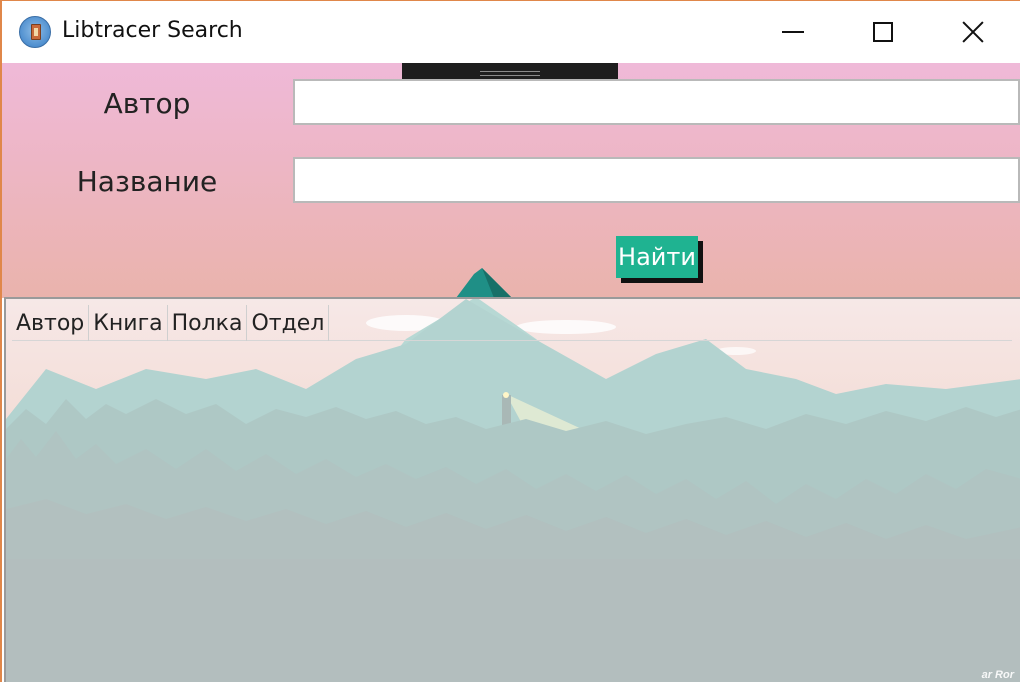 The image size is (1020, 682). Describe the element at coordinates (128, 323) in the screenshot. I see `column-header-book: Книга` at that location.